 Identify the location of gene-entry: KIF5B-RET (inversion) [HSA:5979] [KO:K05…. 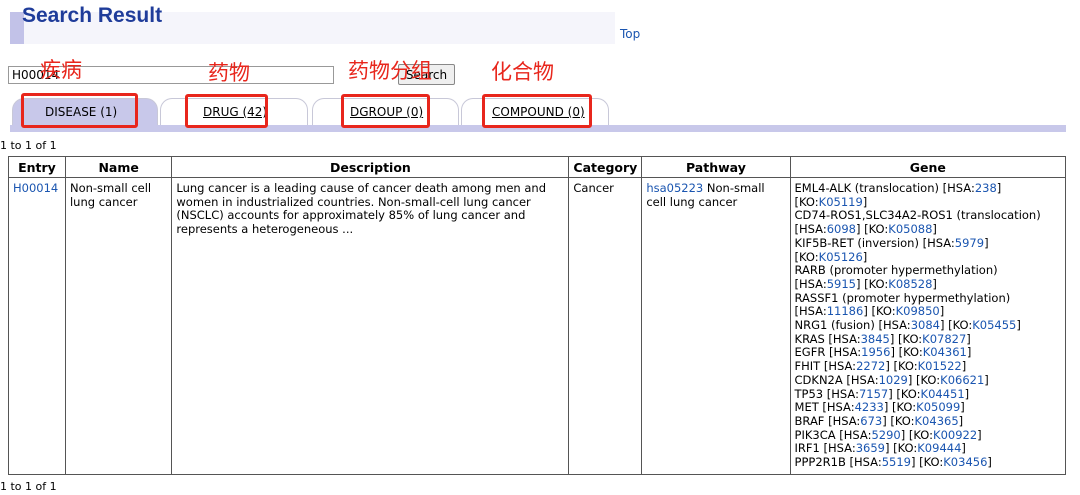
(892, 250).